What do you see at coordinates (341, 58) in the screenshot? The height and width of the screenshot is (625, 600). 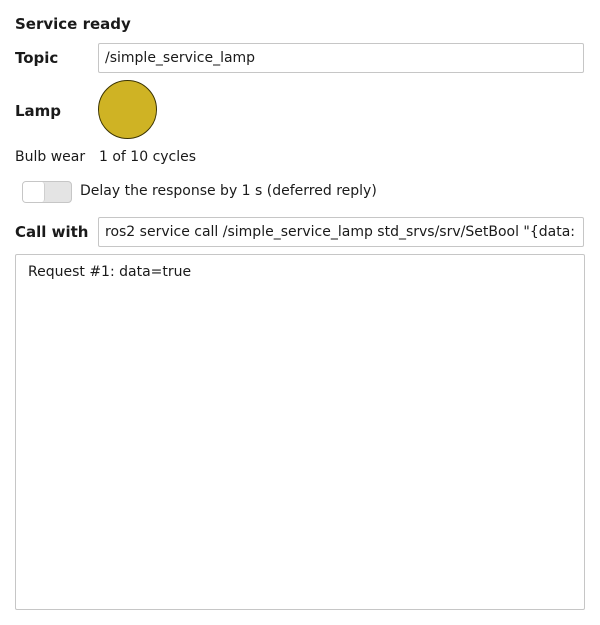 I see `topic-input` at bounding box center [341, 58].